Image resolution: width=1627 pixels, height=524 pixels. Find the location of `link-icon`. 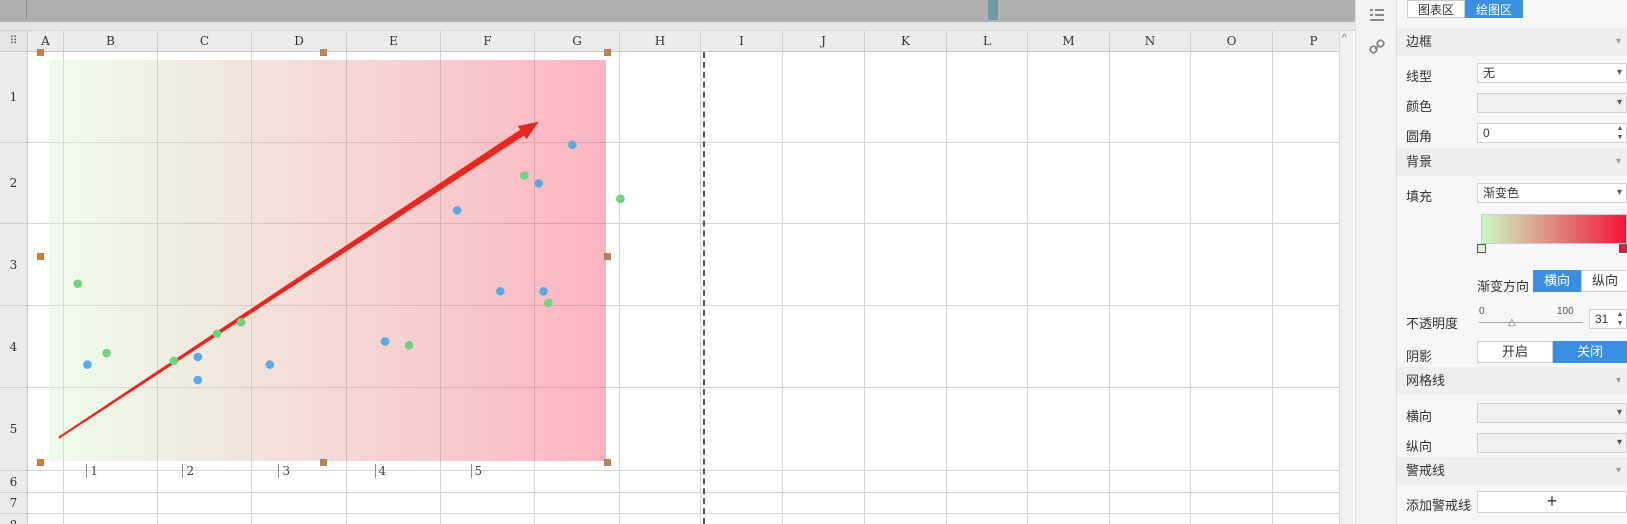

link-icon is located at coordinates (1377, 47).